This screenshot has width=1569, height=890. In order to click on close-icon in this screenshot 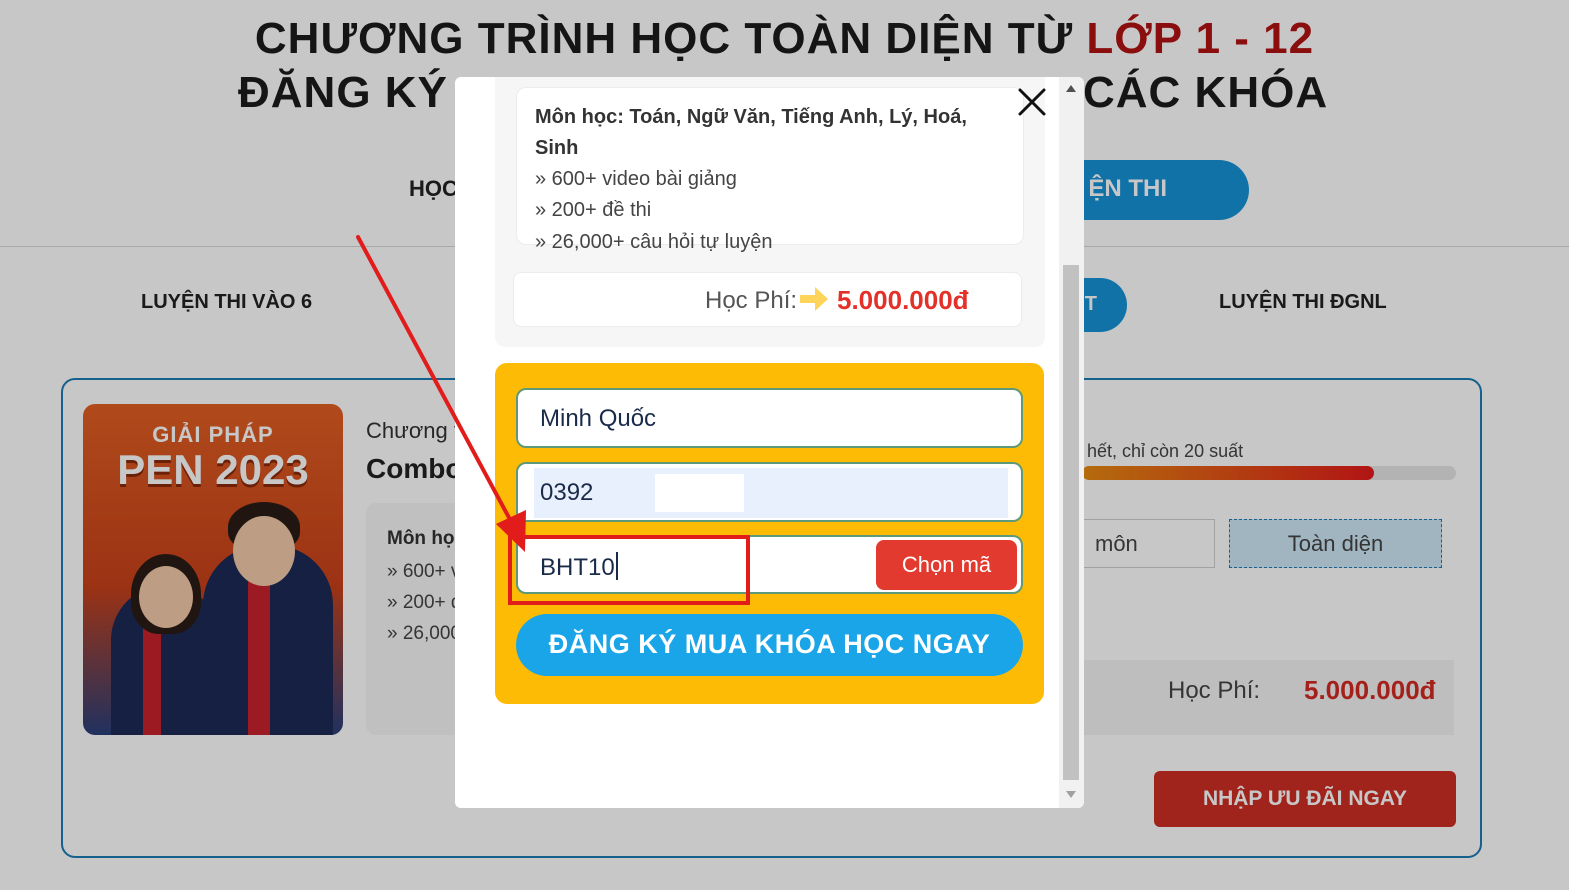, I will do `click(1032, 102)`.